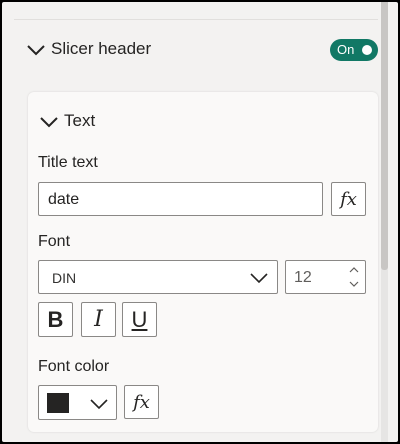 The width and height of the screenshot is (400, 444). What do you see at coordinates (55, 319) in the screenshot?
I see `bold-button: B` at bounding box center [55, 319].